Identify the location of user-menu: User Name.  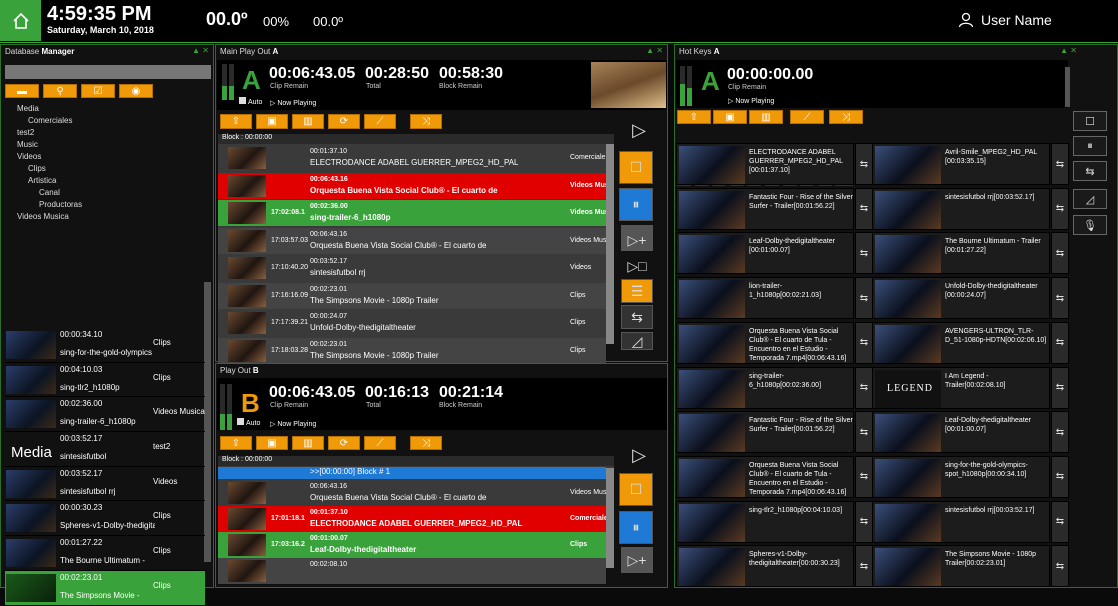
(1005, 20).